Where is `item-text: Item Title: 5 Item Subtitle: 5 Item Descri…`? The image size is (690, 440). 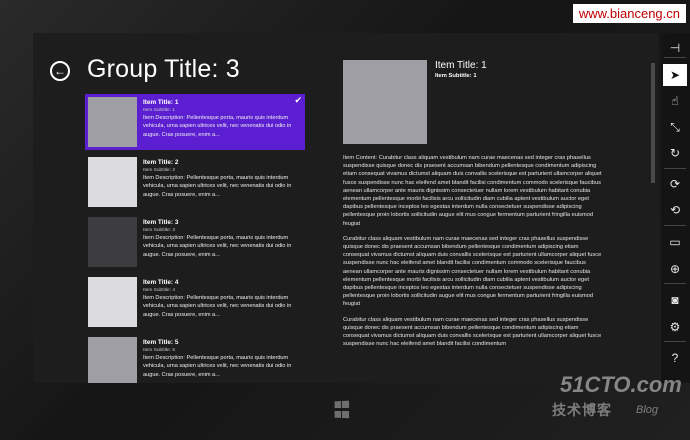
item-text: Item Title: 5 Item Subtitle: 5 Item Descri… is located at coordinates (220, 360).